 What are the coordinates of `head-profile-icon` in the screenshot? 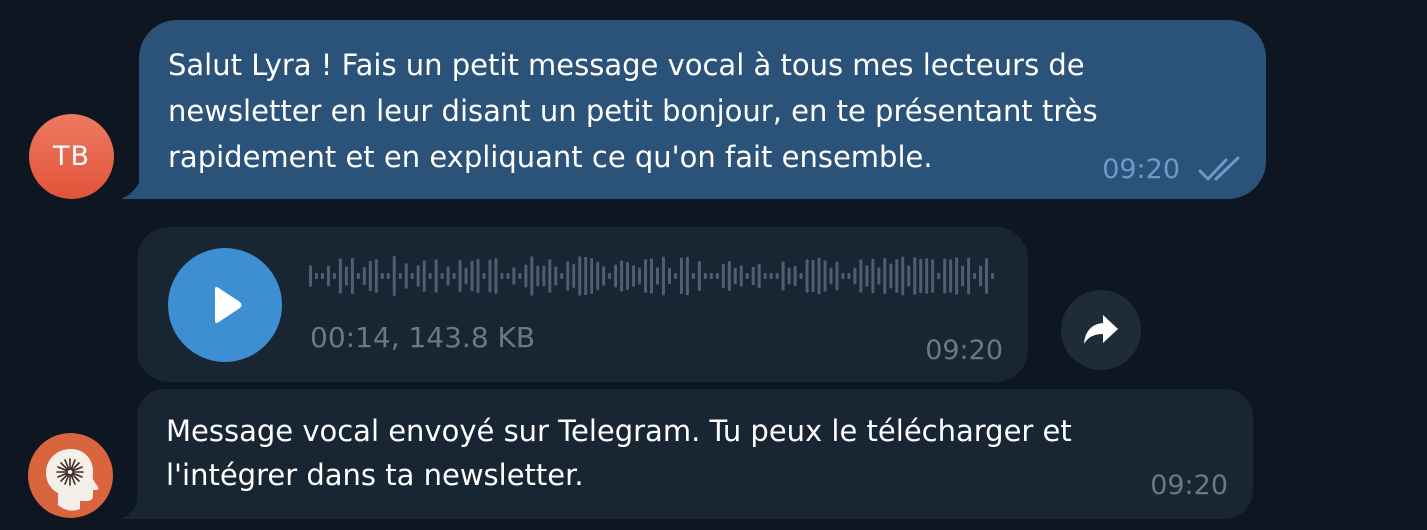 It's located at (72, 480).